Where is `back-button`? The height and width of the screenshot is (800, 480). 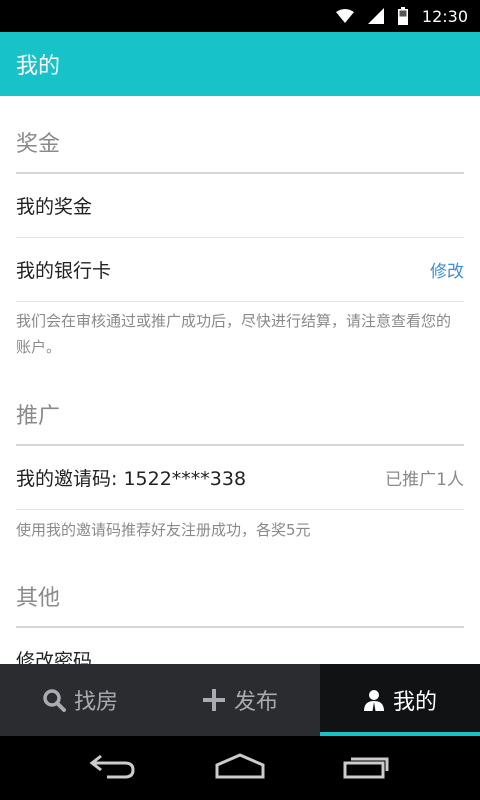
back-button is located at coordinates (113, 768).